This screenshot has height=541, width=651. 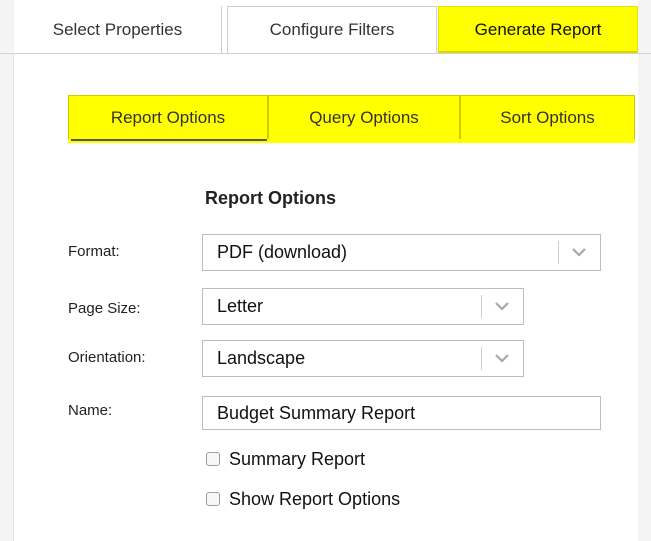 I want to click on tab-label: Select Properties, so click(x=117, y=29).